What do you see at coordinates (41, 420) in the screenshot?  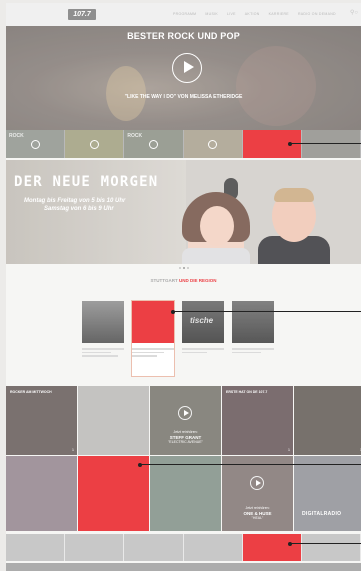 I see `tile: ROCKER AM MITTWOCH 1` at bounding box center [41, 420].